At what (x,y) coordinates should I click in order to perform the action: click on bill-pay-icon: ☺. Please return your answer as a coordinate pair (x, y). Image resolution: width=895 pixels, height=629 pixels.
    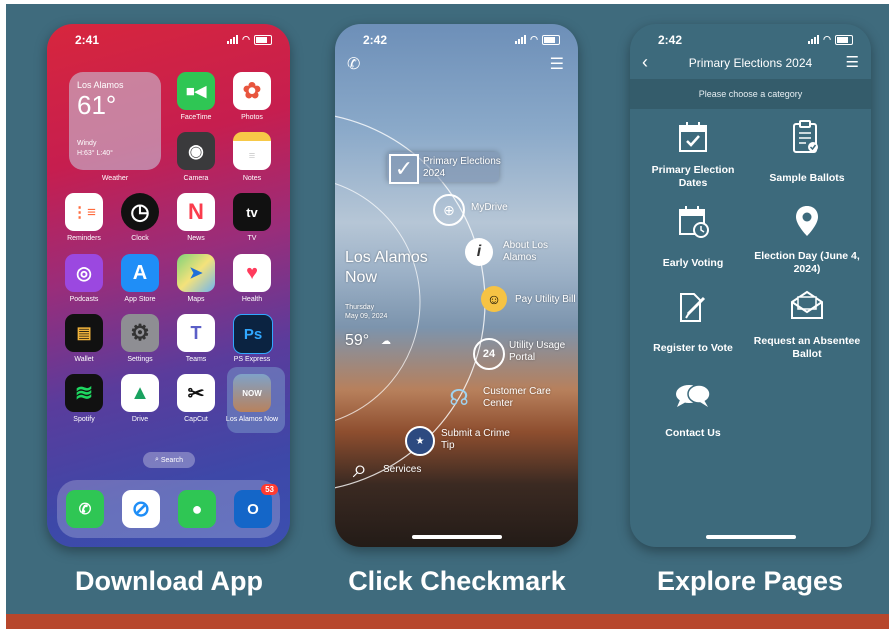
    Looking at the image, I should click on (494, 299).